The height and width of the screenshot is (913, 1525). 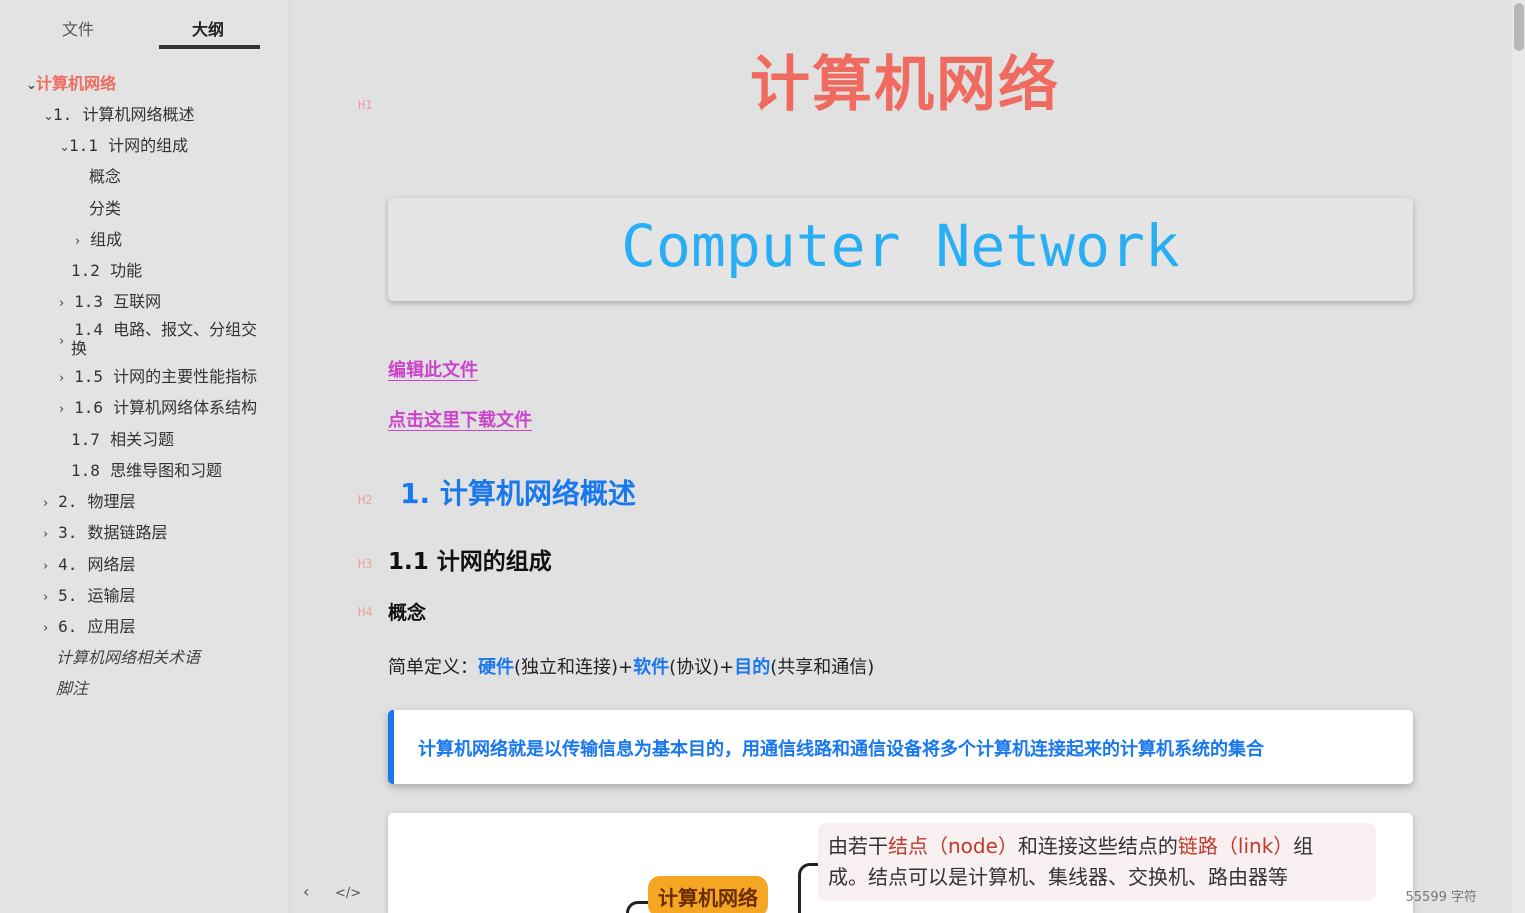 What do you see at coordinates (106, 270) in the screenshot?
I see `outline-item-1-2: 1.2 功能` at bounding box center [106, 270].